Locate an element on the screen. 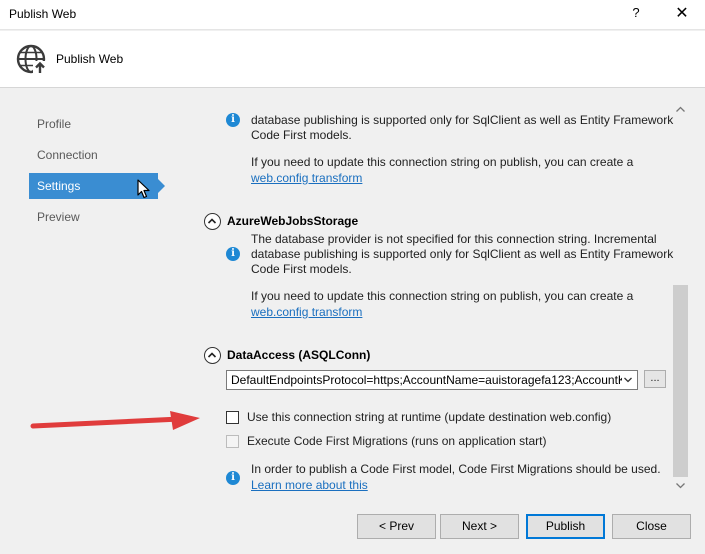 The width and height of the screenshot is (705, 554). nav-item-label: Preview is located at coordinates (58, 217).